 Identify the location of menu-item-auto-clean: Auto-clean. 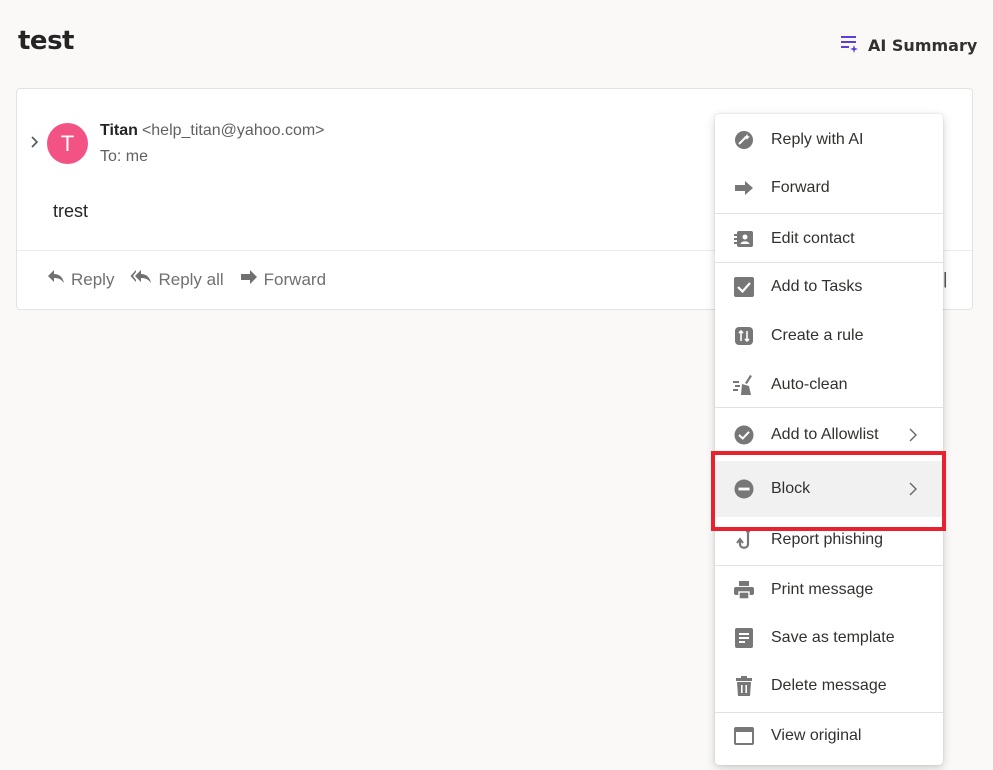
(829, 385).